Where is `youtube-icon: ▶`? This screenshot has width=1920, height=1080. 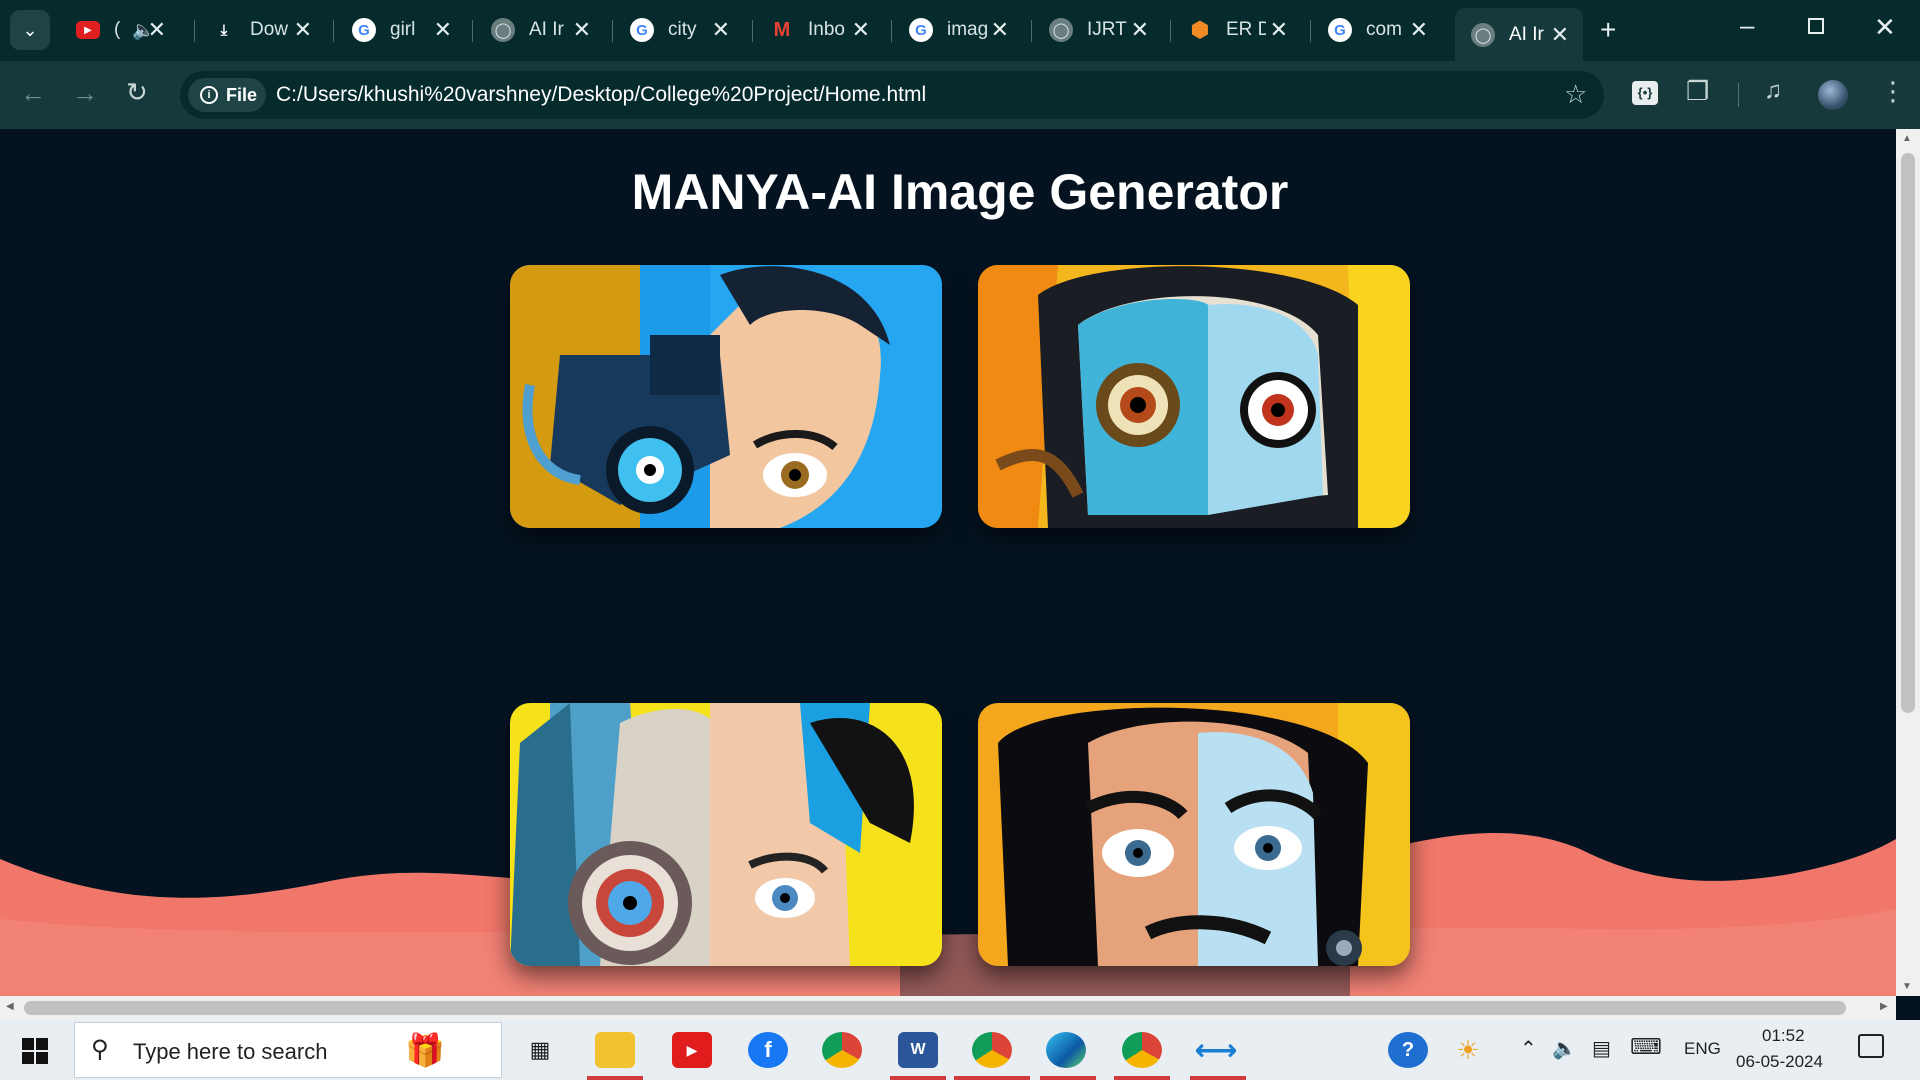
youtube-icon: ▶ is located at coordinates (88, 30).